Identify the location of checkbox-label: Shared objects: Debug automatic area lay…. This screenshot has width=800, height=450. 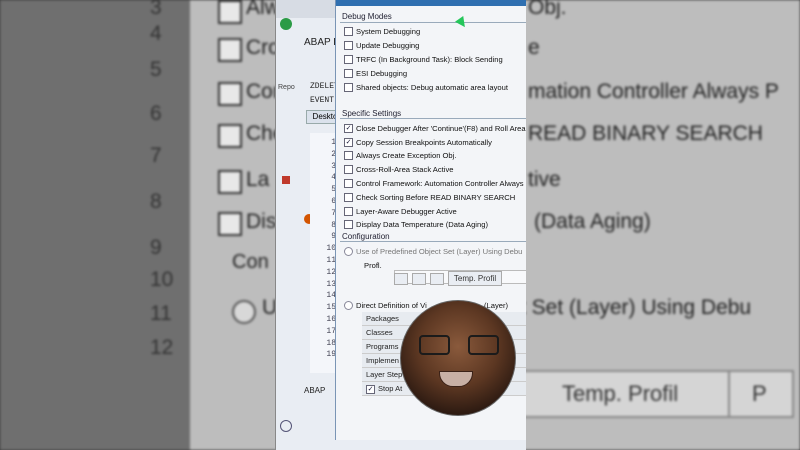
(432, 87).